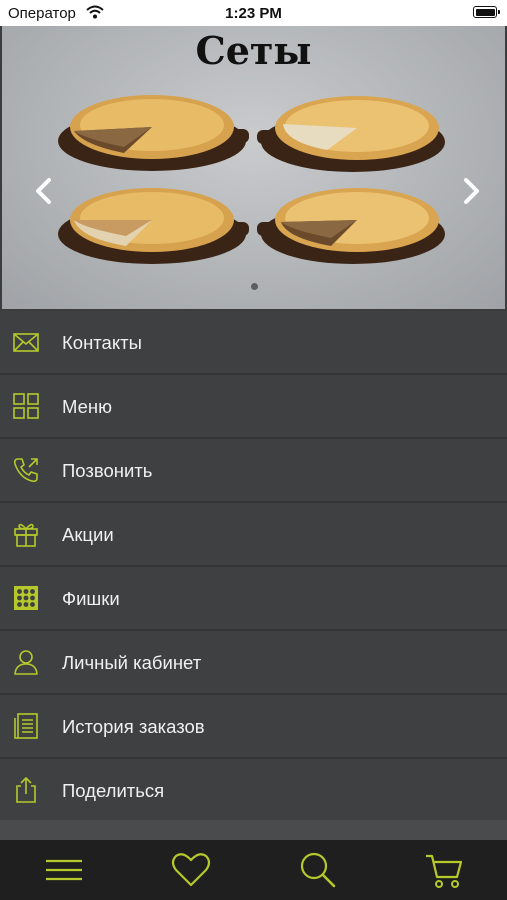  Describe the element at coordinates (113, 790) in the screenshot. I see `menu-item-label: Поделиться` at that location.